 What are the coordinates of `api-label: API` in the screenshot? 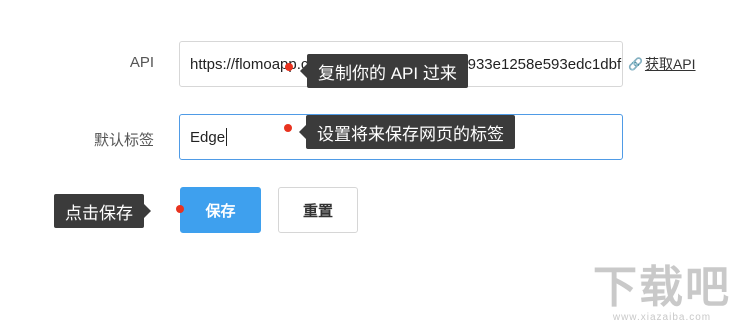 It's located at (141, 62).